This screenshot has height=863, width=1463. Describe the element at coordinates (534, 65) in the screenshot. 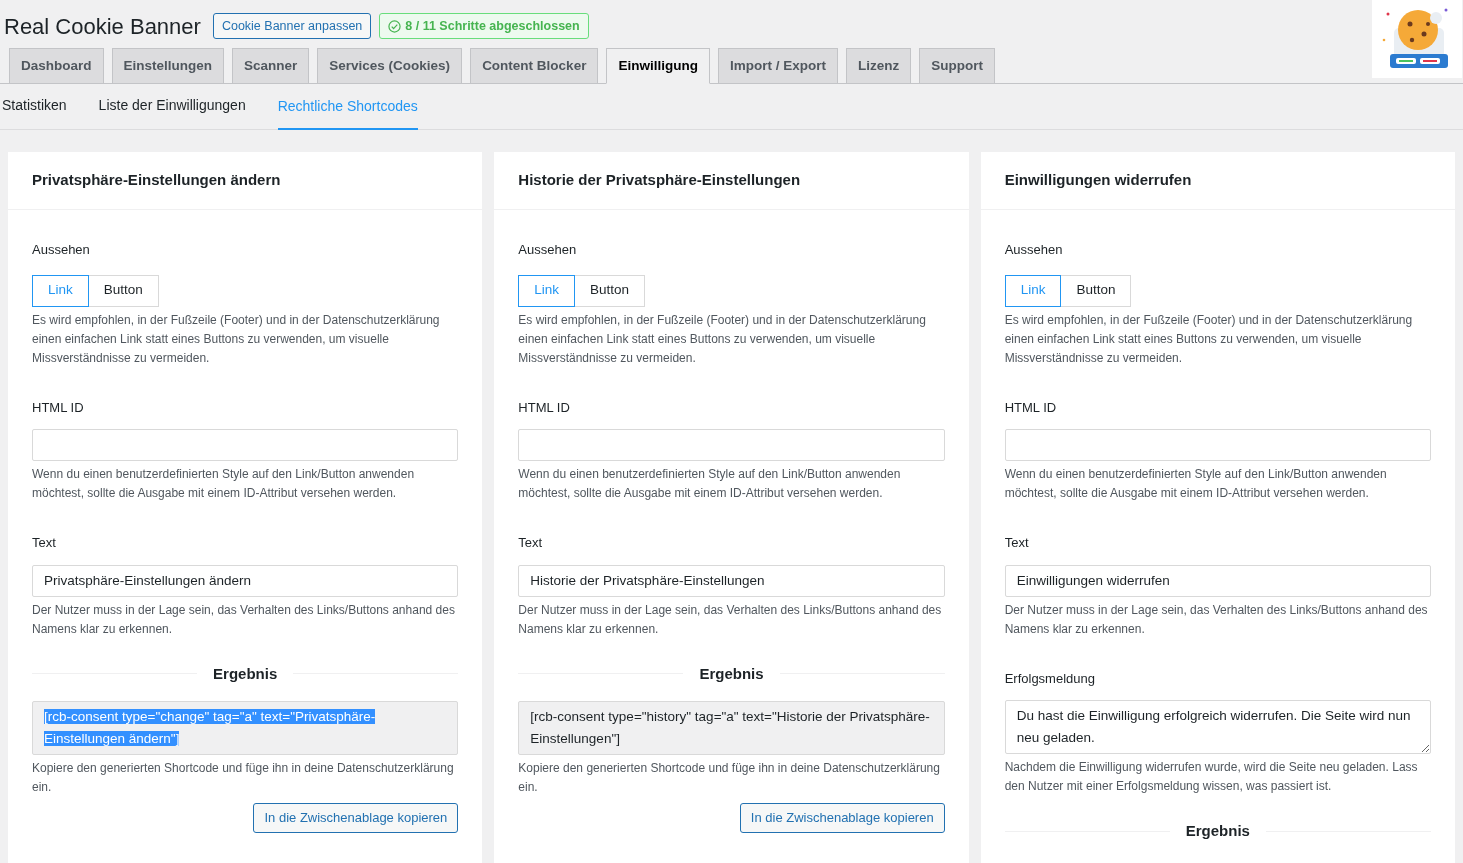

I see `nav-tab: Content Blocker` at that location.